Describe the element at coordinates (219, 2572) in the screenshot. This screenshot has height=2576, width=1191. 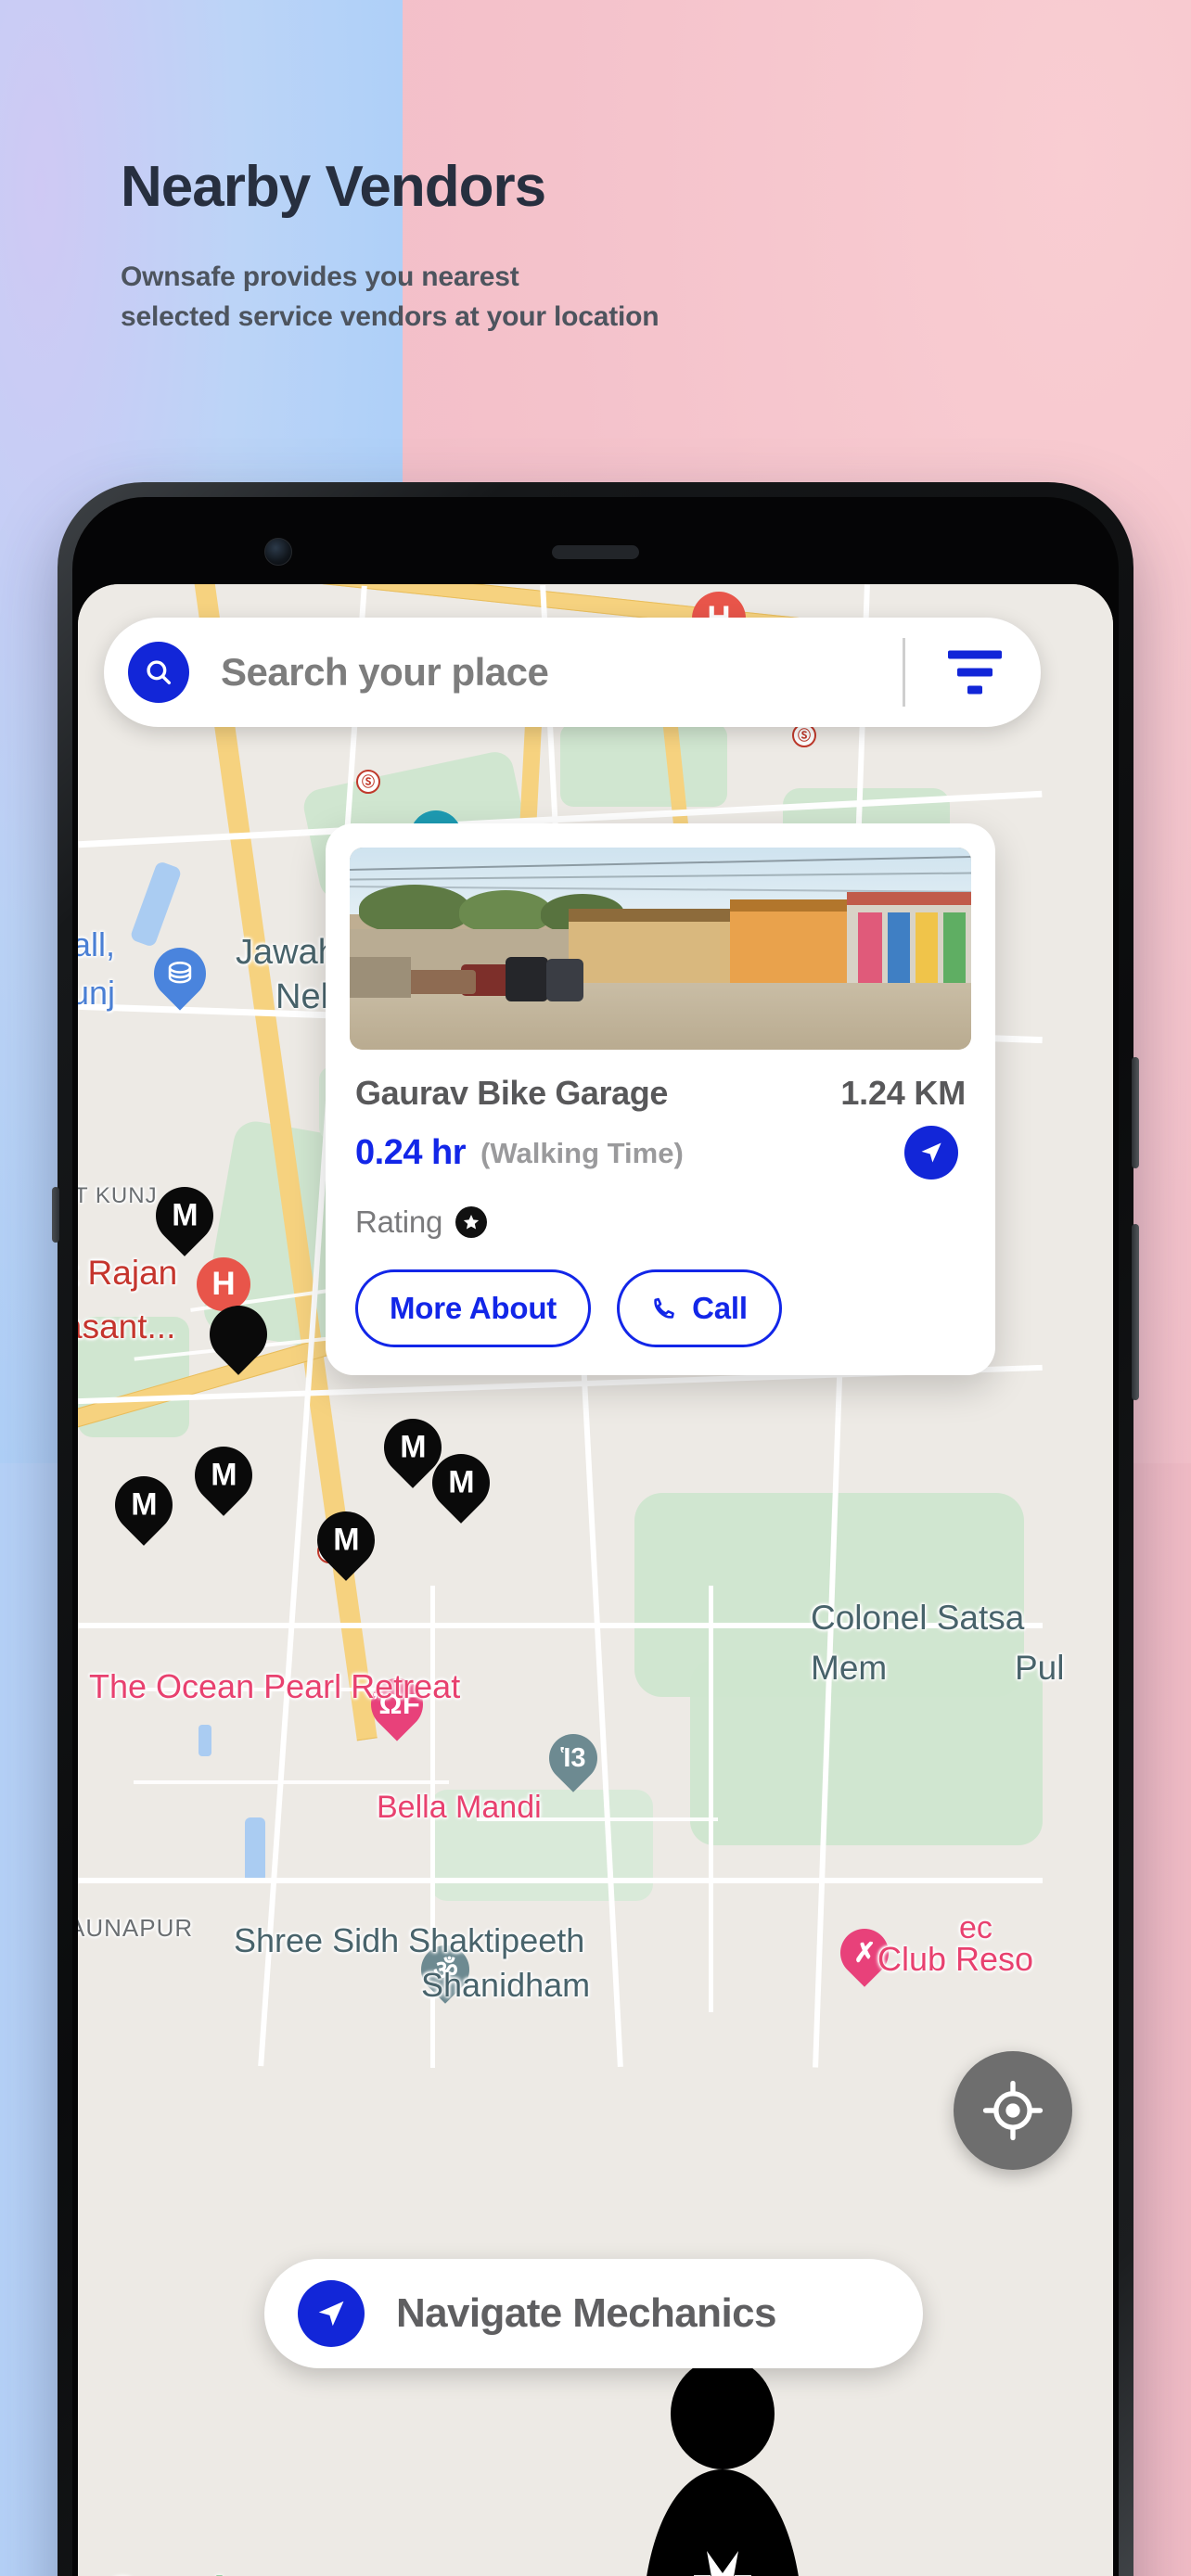
I see `google-letter-l: l` at that location.